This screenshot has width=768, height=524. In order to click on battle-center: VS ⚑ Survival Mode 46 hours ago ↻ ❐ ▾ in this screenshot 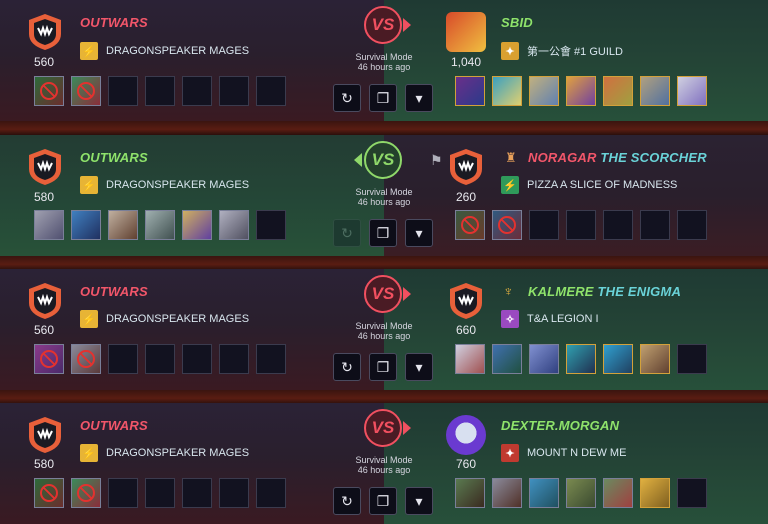, I will do `click(386, 195)`.